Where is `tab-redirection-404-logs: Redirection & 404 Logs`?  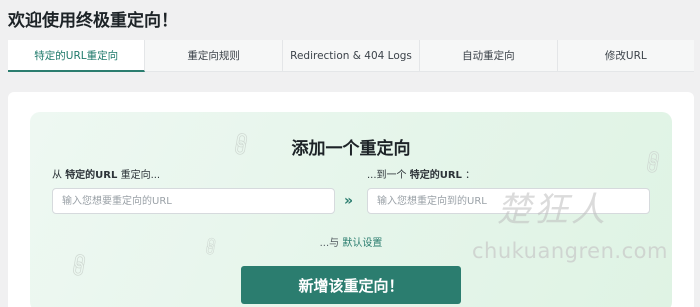
tab-redirection-404-logs: Redirection & 404 Logs is located at coordinates (351, 56).